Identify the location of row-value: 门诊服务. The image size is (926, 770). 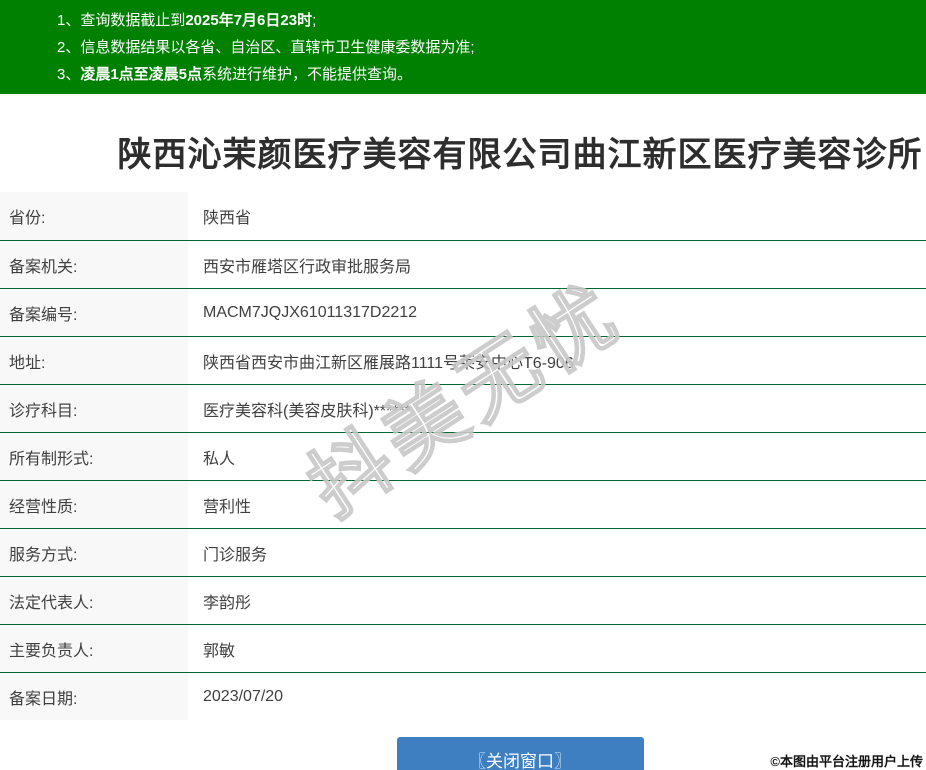
(235, 555).